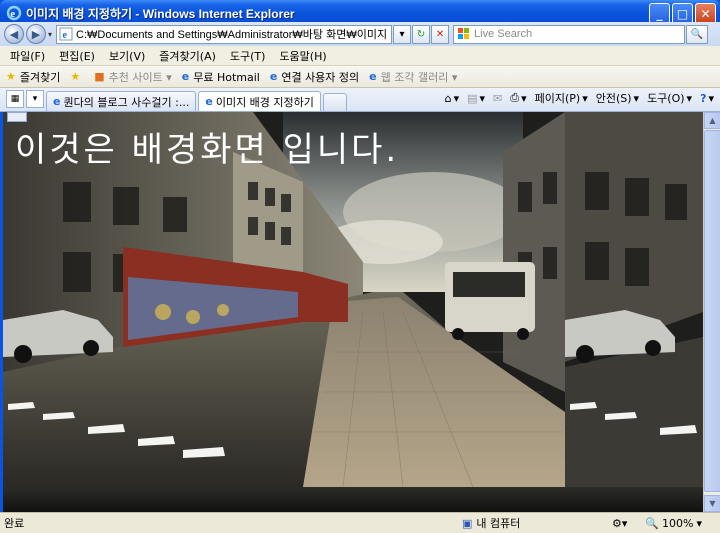  Describe the element at coordinates (448, 98) in the screenshot. I see `home-icon: ⌂` at that location.